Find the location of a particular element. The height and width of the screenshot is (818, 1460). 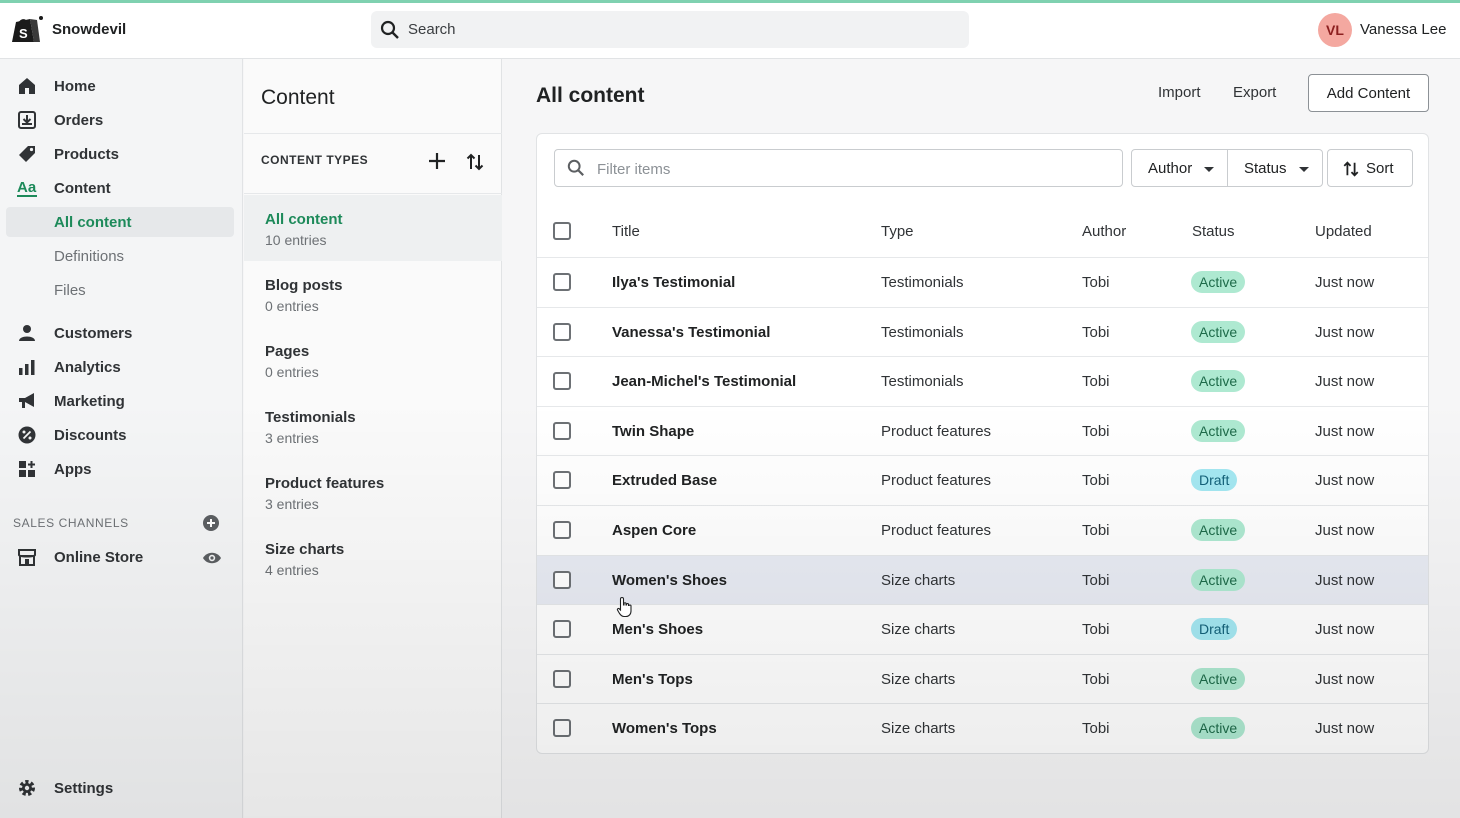

import-button: Import is located at coordinates (1179, 92).